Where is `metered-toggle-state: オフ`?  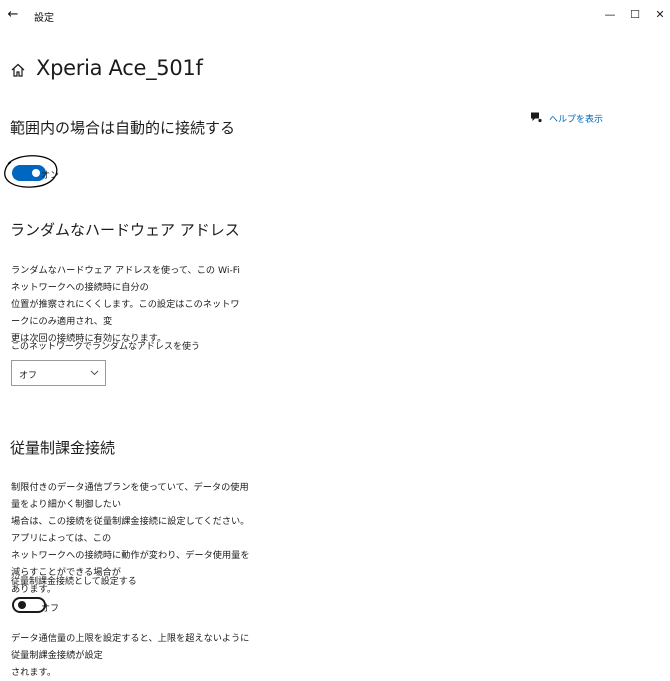 metered-toggle-state: オフ is located at coordinates (50, 609).